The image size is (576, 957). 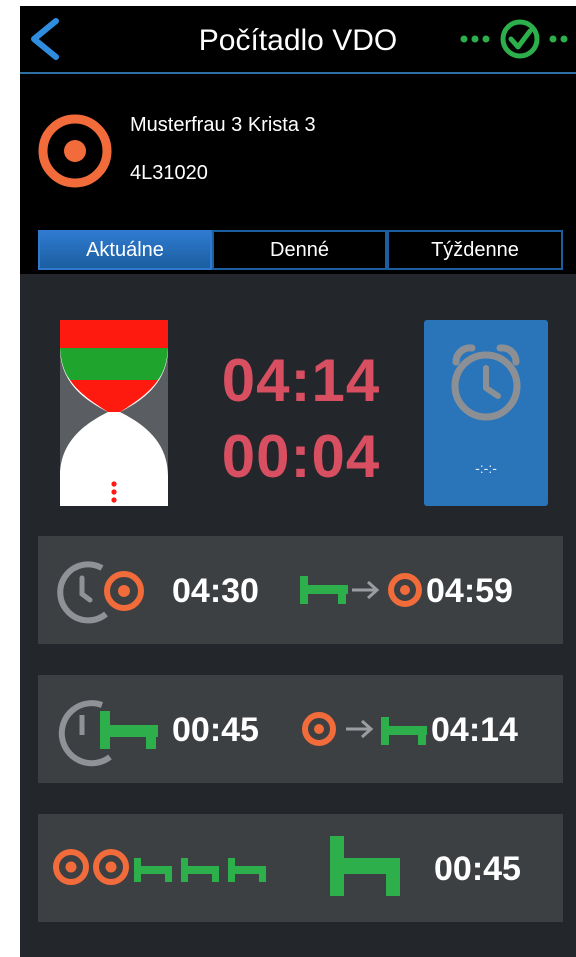 What do you see at coordinates (301, 380) in the screenshot?
I see `remaining-driving-time: 04:14` at bounding box center [301, 380].